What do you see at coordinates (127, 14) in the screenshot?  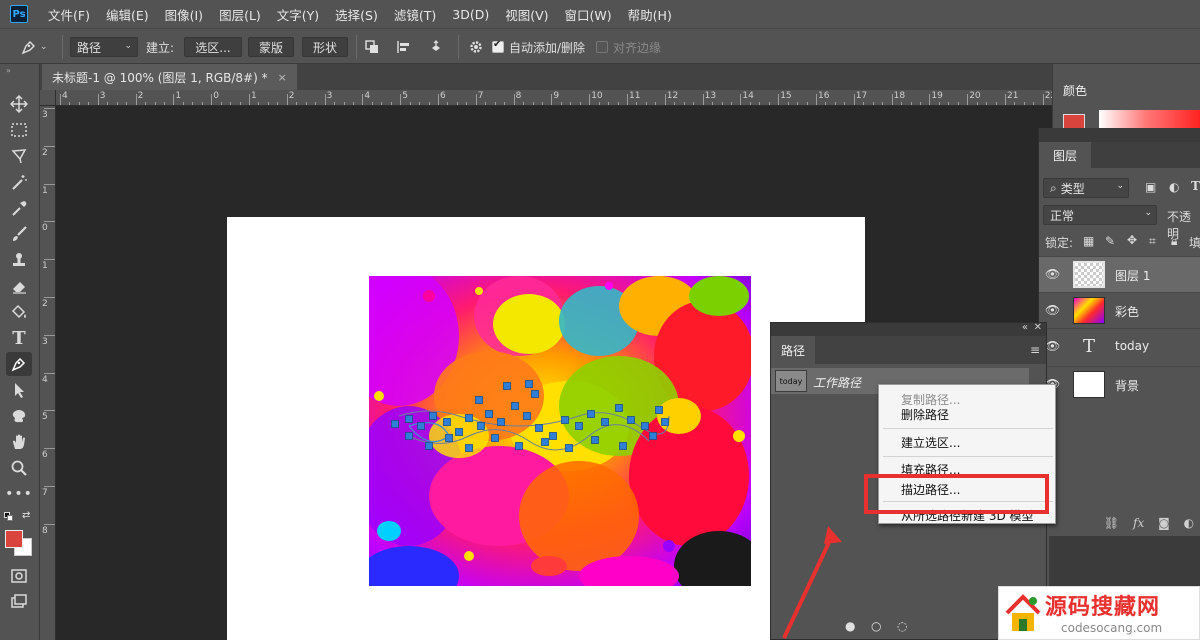 I see `menu-edit: 编辑(E)` at bounding box center [127, 14].